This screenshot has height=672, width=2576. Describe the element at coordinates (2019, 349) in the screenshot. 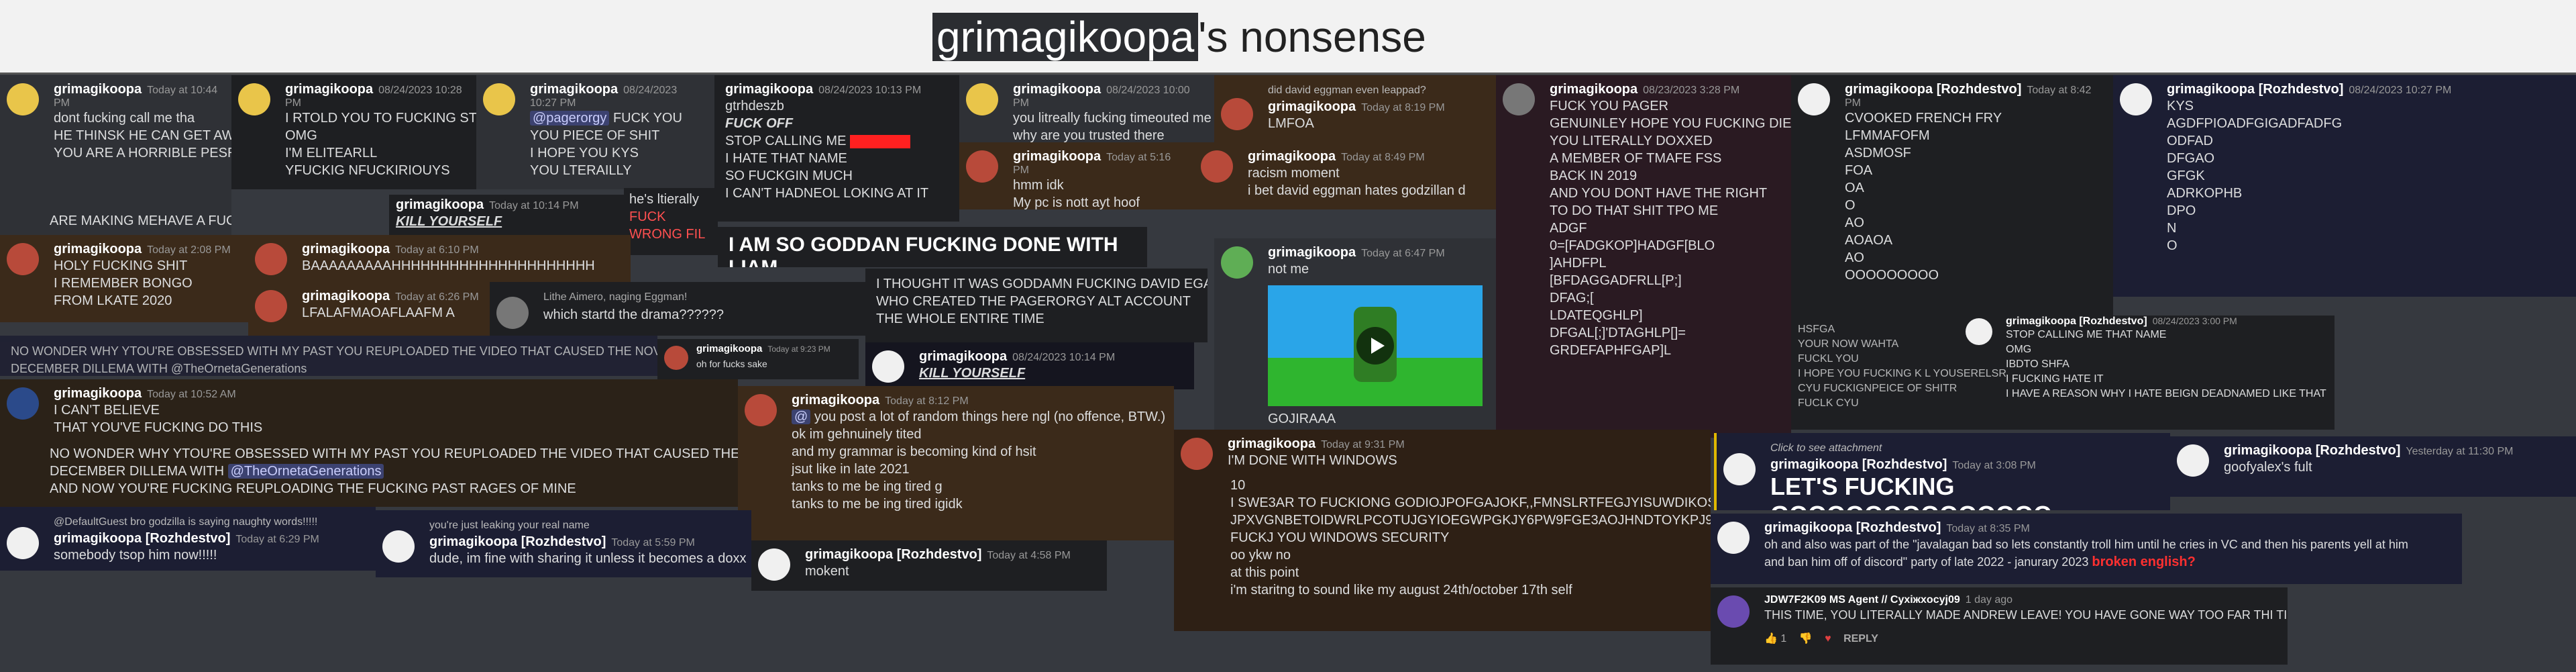

I see `message-line: OMG` at that location.